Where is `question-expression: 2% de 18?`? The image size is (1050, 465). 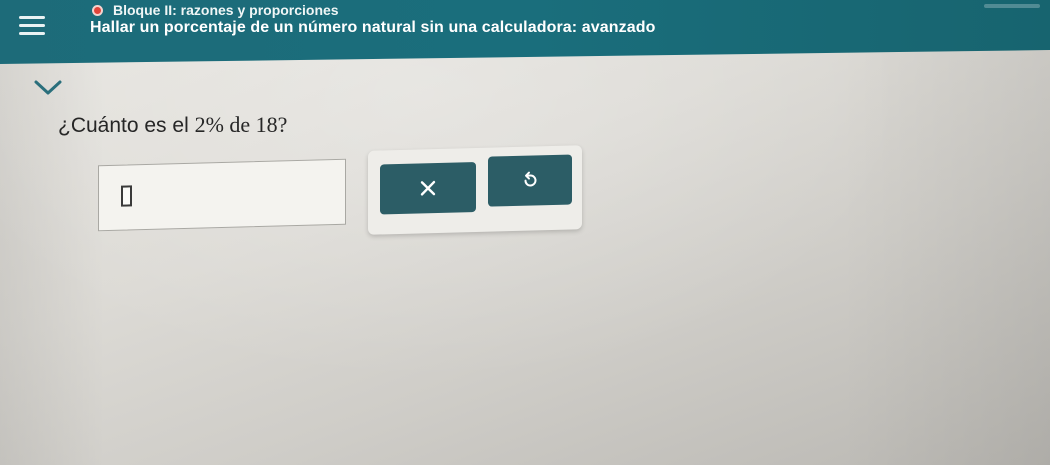
question-expression: 2% de 18? is located at coordinates (241, 124).